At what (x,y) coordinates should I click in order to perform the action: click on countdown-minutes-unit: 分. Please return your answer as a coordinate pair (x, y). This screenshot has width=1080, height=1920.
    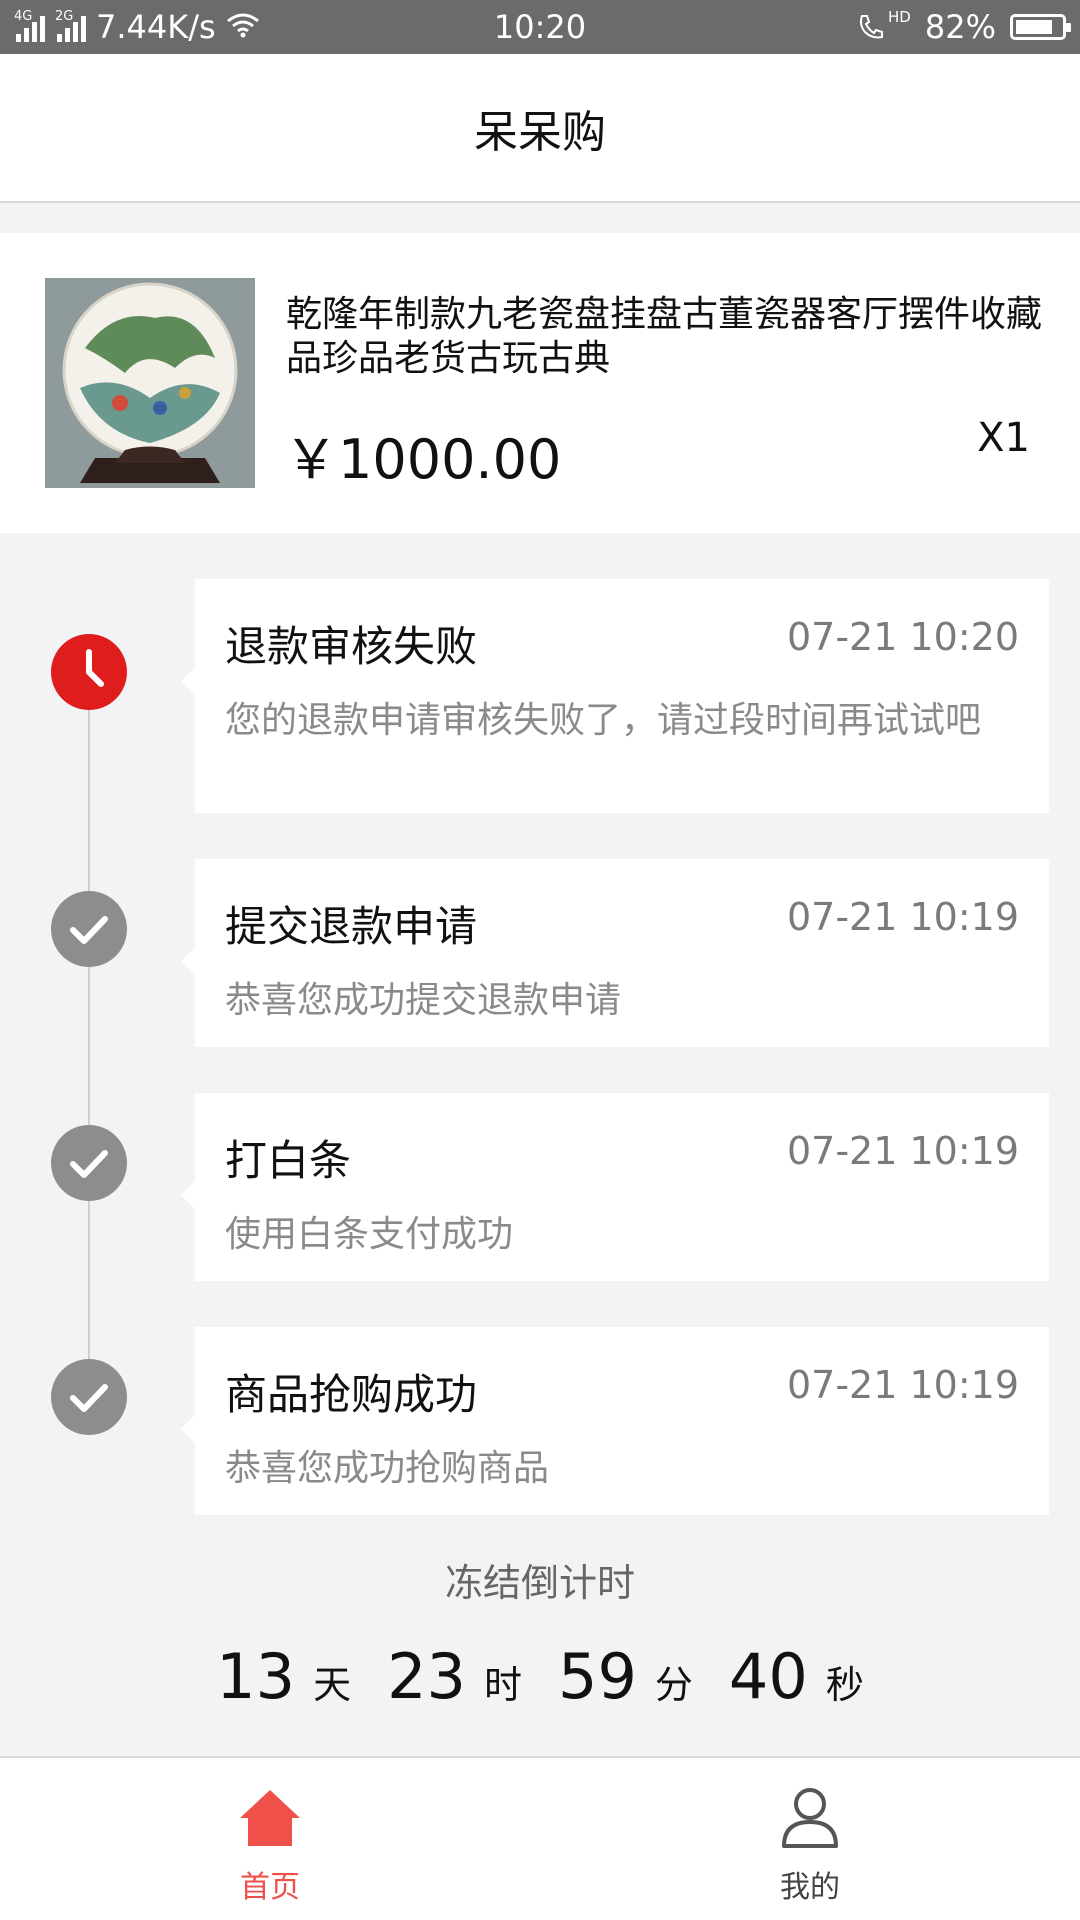
    Looking at the image, I should click on (673, 1685).